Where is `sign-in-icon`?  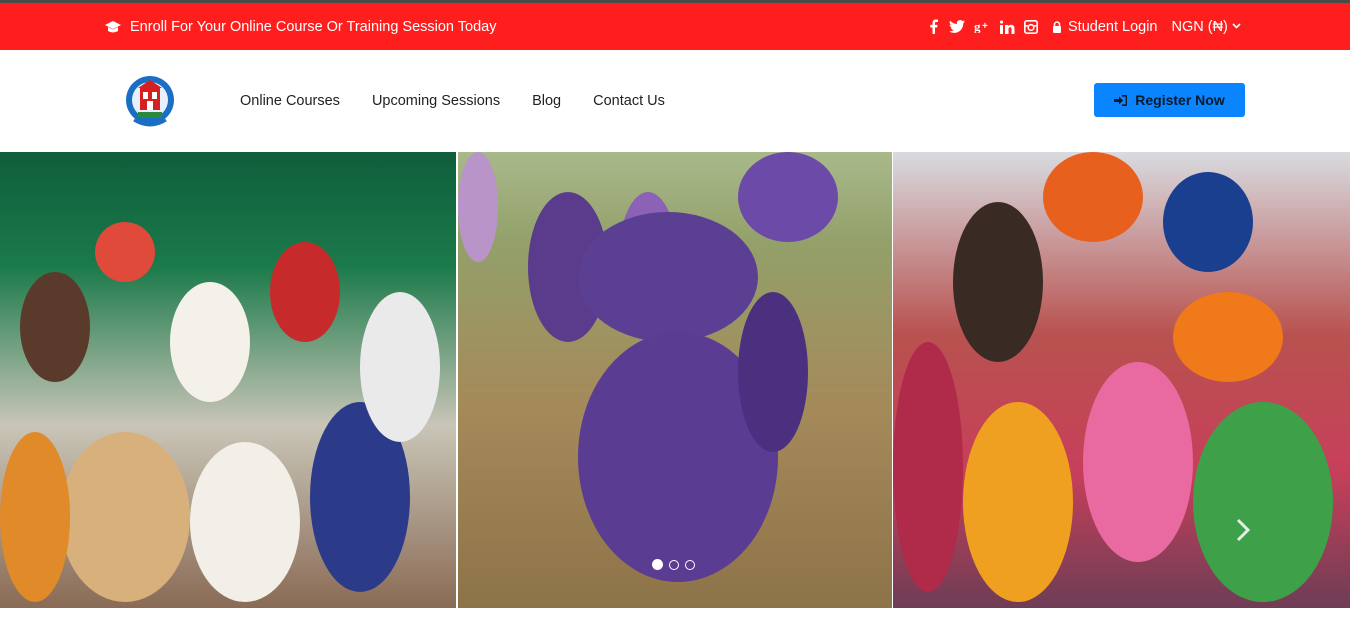
sign-in-icon is located at coordinates (1121, 100).